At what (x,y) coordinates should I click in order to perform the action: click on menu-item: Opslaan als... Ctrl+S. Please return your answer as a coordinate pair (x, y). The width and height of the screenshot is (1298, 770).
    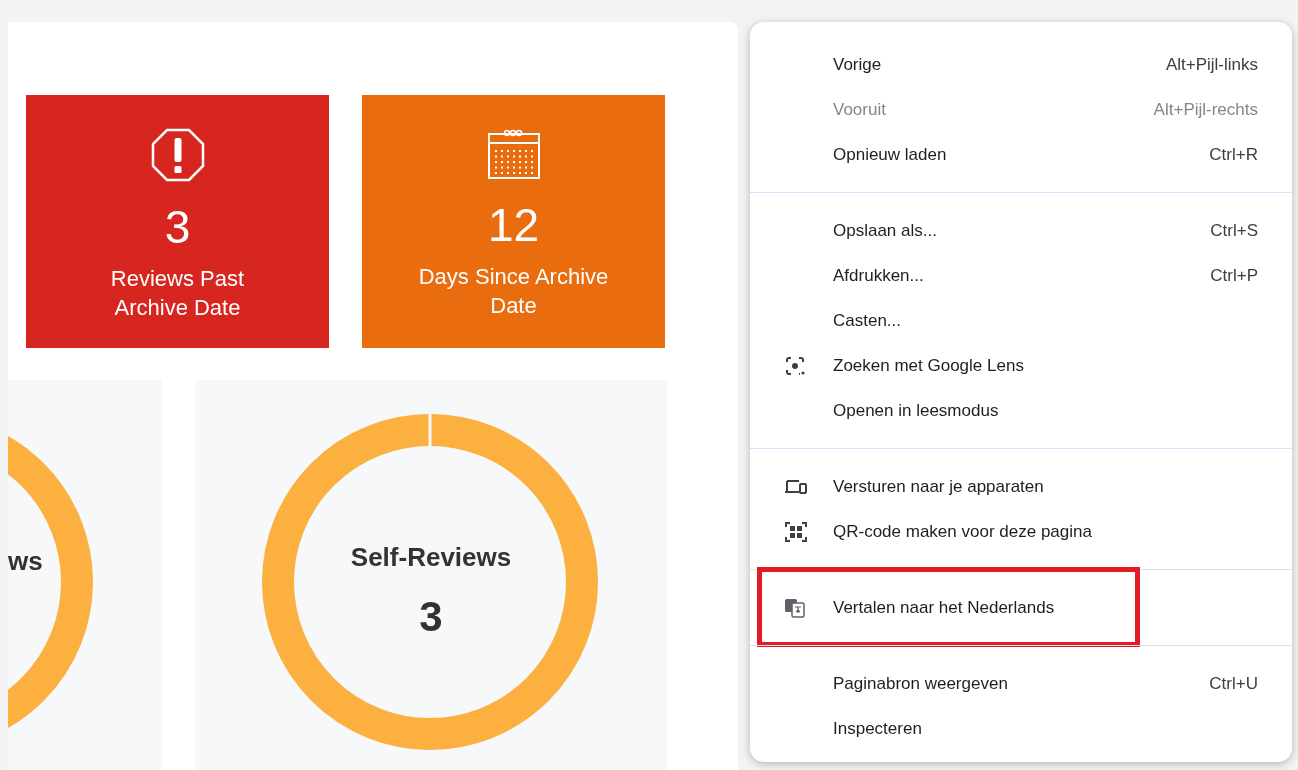
    Looking at the image, I should click on (1021, 230).